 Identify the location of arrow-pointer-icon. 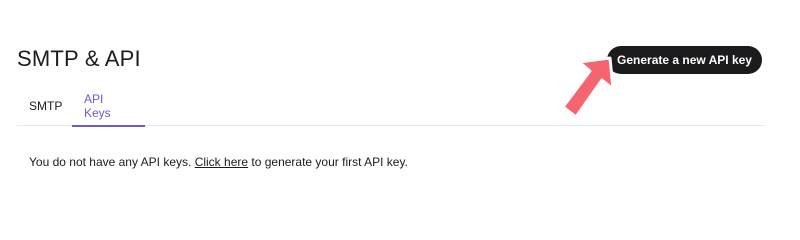
(588, 87).